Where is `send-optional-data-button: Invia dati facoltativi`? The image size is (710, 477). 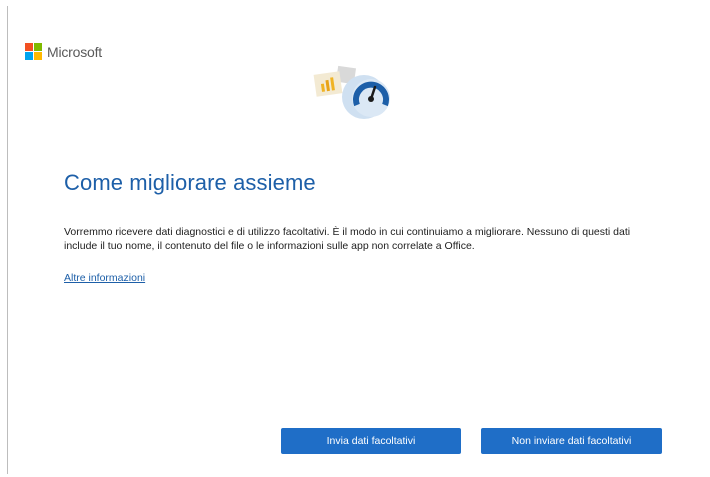
send-optional-data-button: Invia dati facoltativi is located at coordinates (371, 441).